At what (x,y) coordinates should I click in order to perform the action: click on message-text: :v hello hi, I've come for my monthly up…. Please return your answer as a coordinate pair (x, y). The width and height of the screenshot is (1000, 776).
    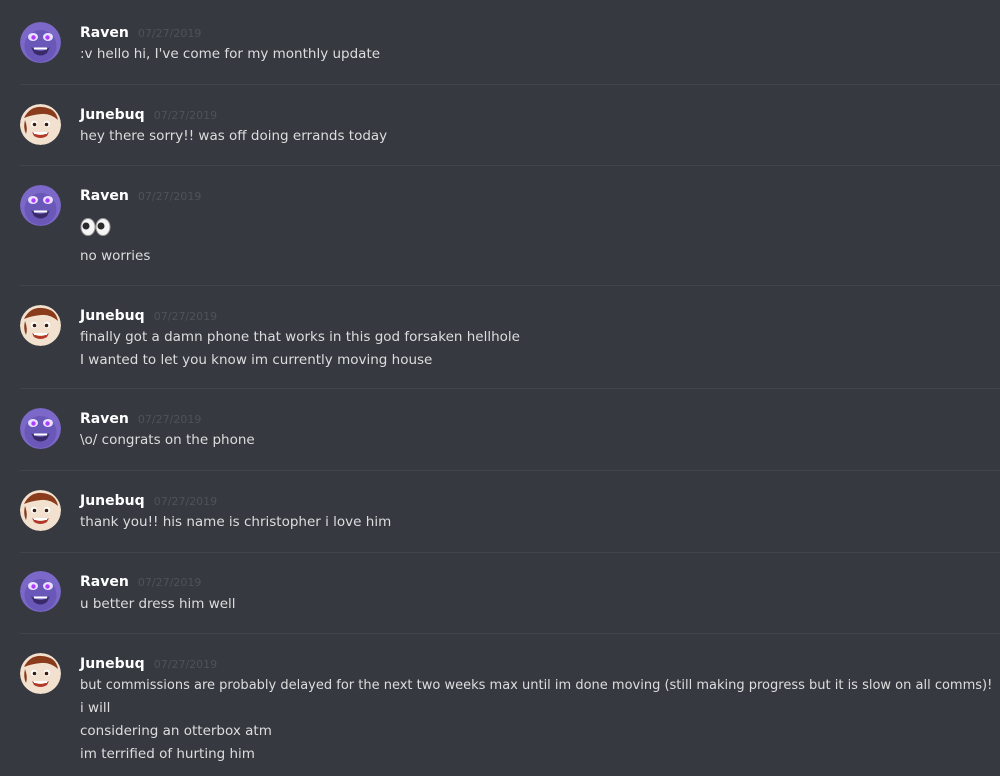
    Looking at the image, I should click on (230, 54).